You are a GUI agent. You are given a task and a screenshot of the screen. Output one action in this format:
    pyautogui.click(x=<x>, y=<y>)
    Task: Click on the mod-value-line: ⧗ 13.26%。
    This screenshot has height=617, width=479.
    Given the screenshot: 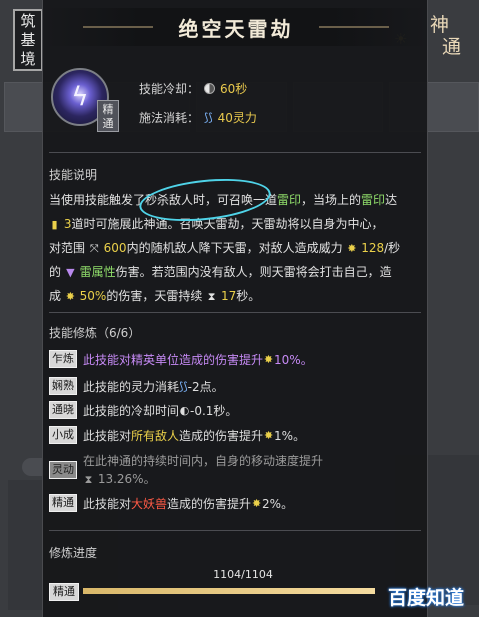 What is the action you would take?
    pyautogui.click(x=203, y=479)
    